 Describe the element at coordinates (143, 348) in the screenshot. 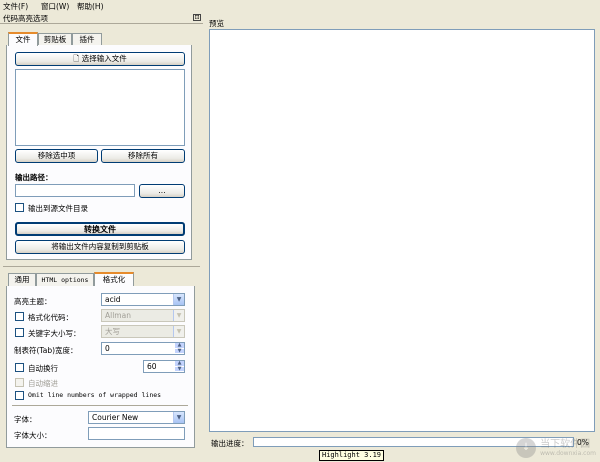

I see `tab-width-stepper: 0 ▲ ▼` at that location.